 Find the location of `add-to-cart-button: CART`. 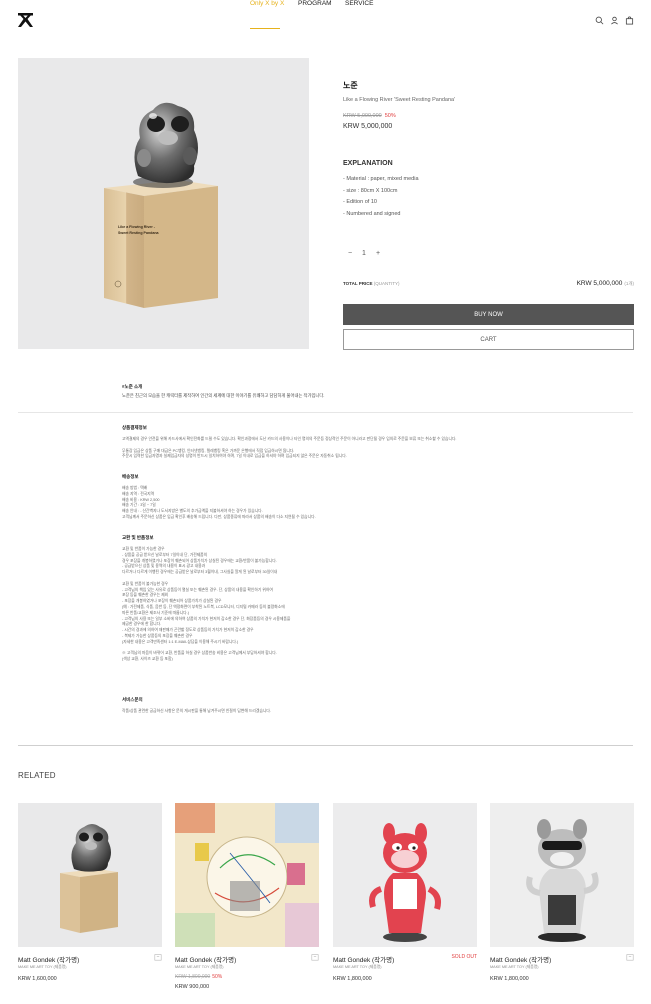

add-to-cart-button: CART is located at coordinates (488, 339).